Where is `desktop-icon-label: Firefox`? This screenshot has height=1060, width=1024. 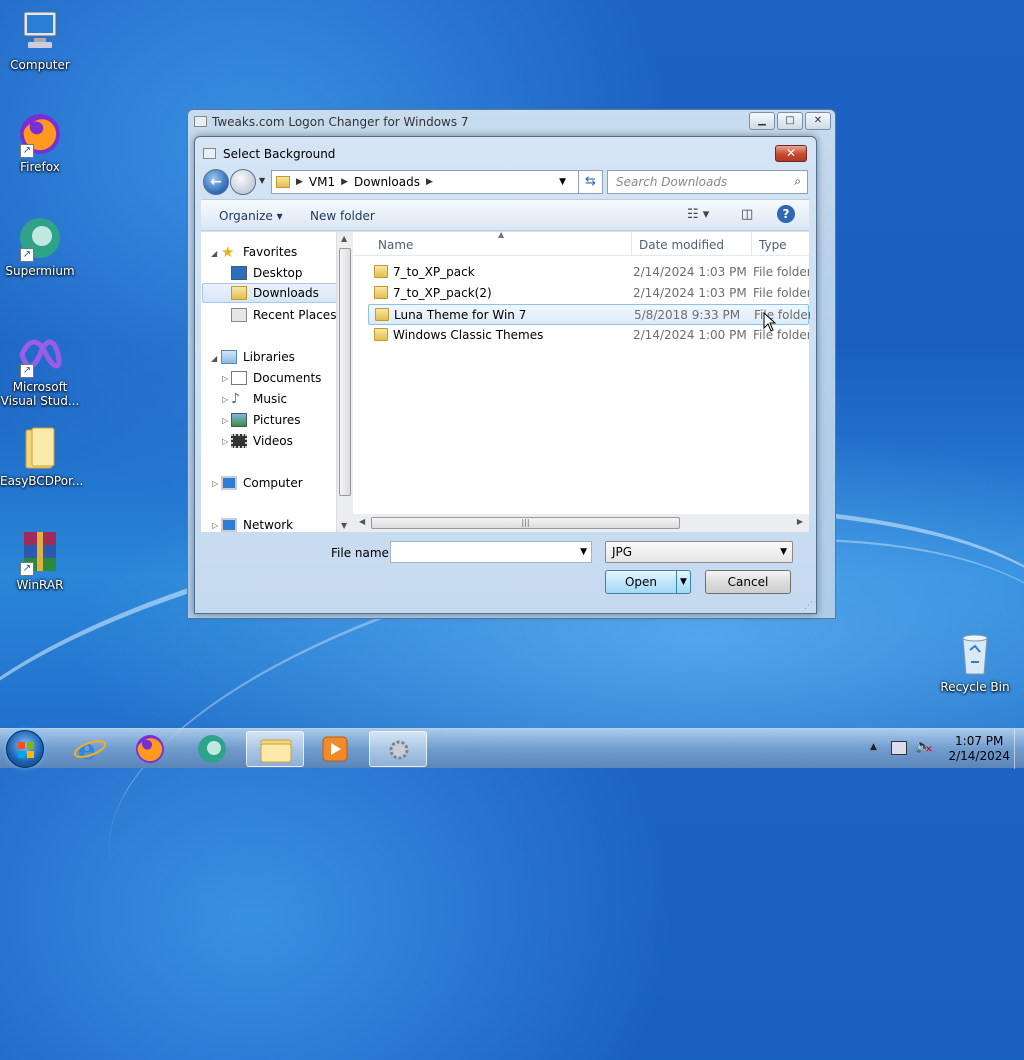
desktop-icon-label: Firefox is located at coordinates (40, 167).